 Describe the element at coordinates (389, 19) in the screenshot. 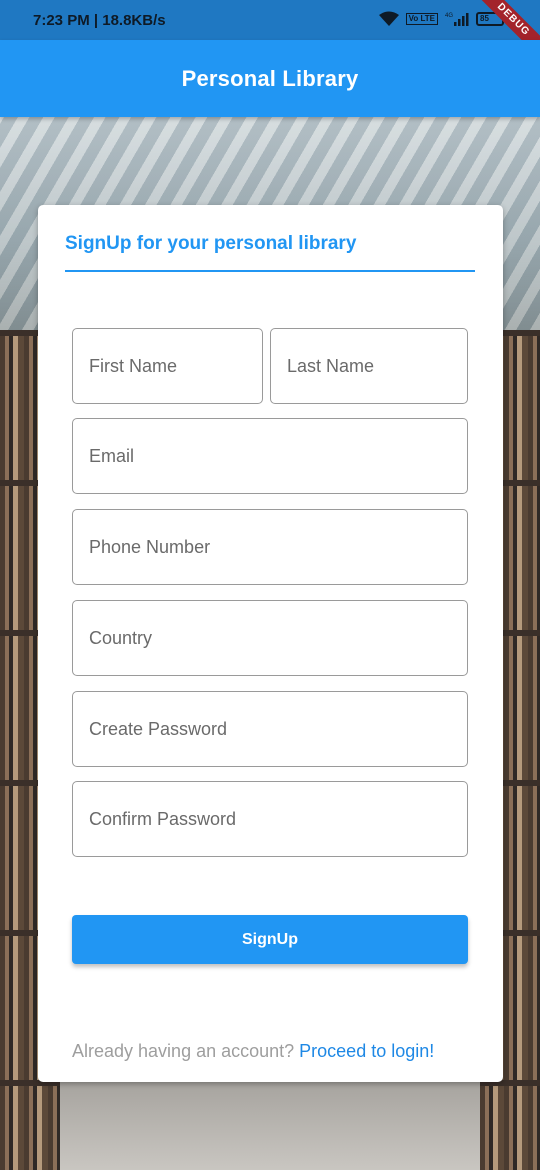

I see `wifi-icon` at that location.